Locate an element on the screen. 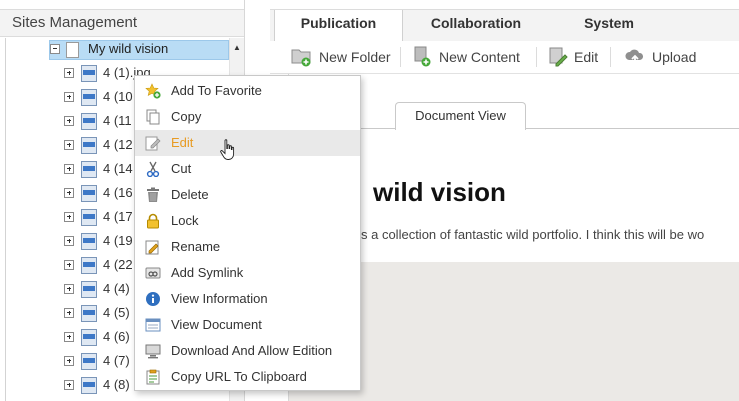  menu-item-rename: Rename is located at coordinates (247, 247).